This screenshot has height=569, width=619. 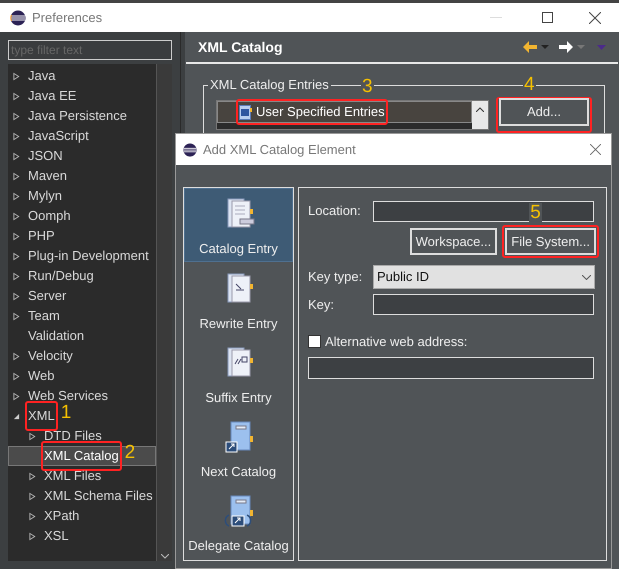 I want to click on scroll-down-icon, so click(x=164, y=556).